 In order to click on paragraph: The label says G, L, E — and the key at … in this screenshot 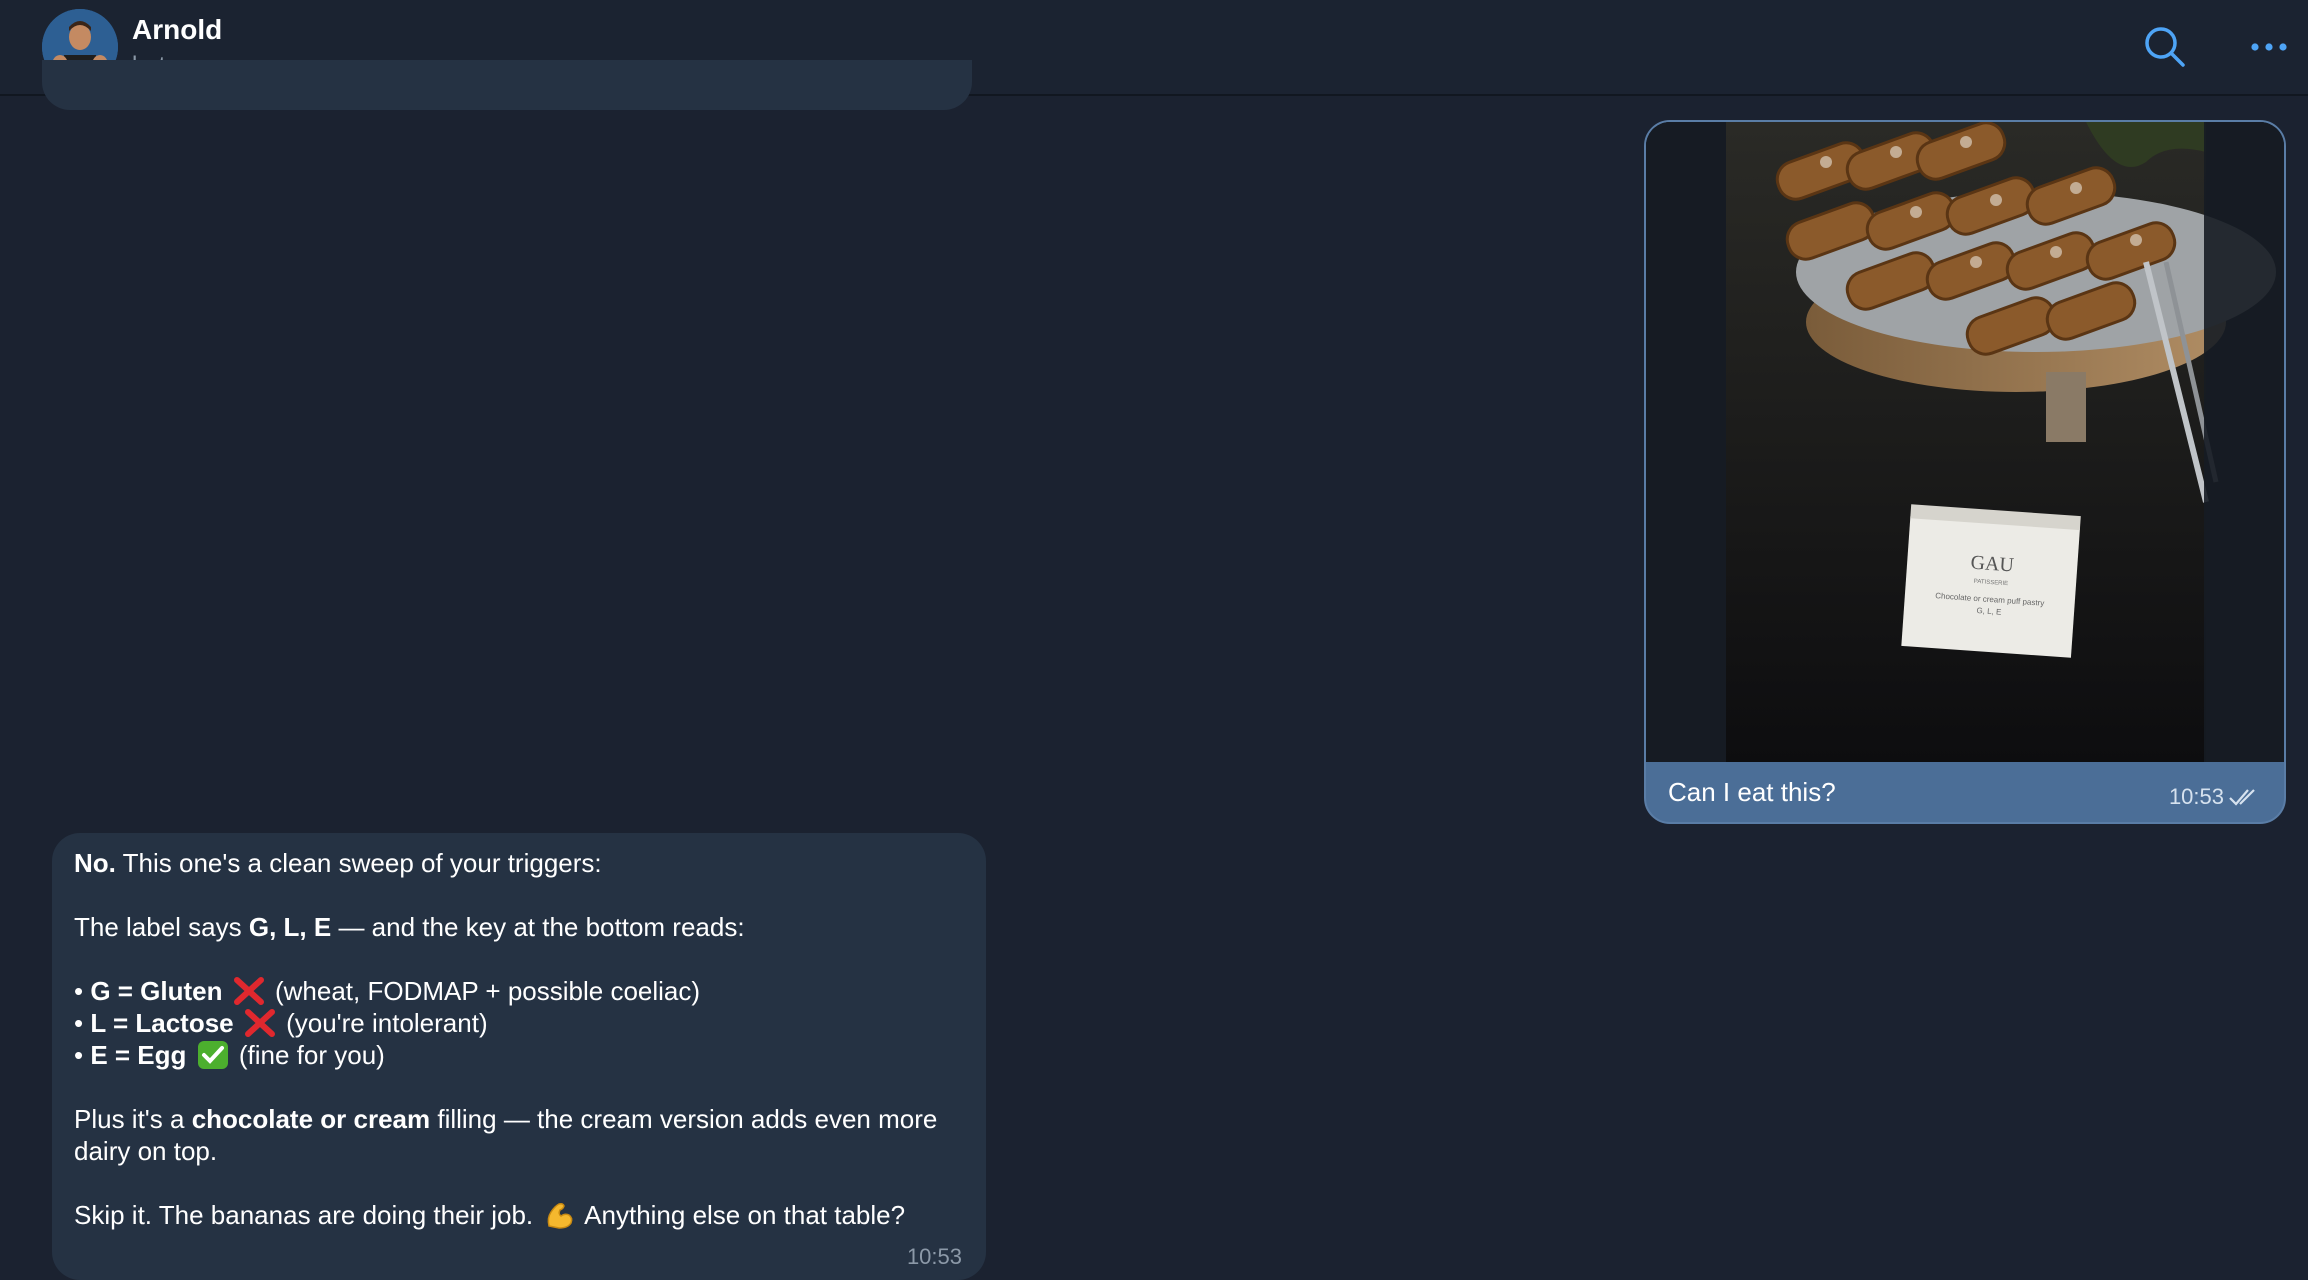, I will do `click(524, 927)`.